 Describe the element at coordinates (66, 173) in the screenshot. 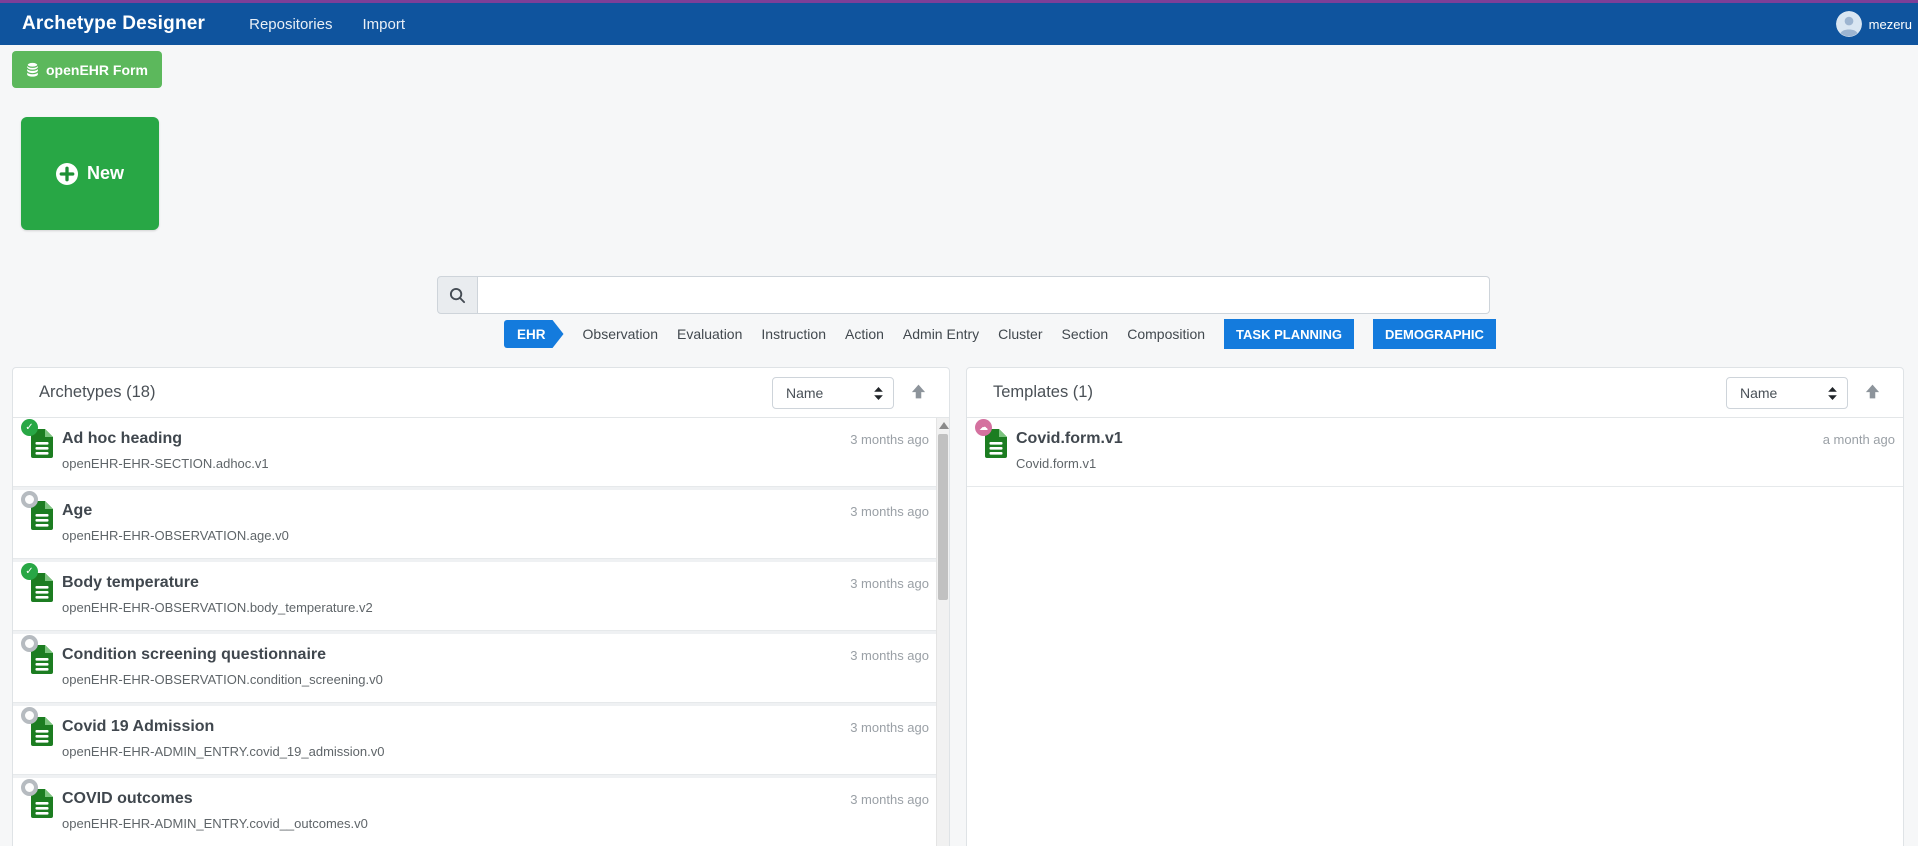

I see `plus-circle-icon` at that location.